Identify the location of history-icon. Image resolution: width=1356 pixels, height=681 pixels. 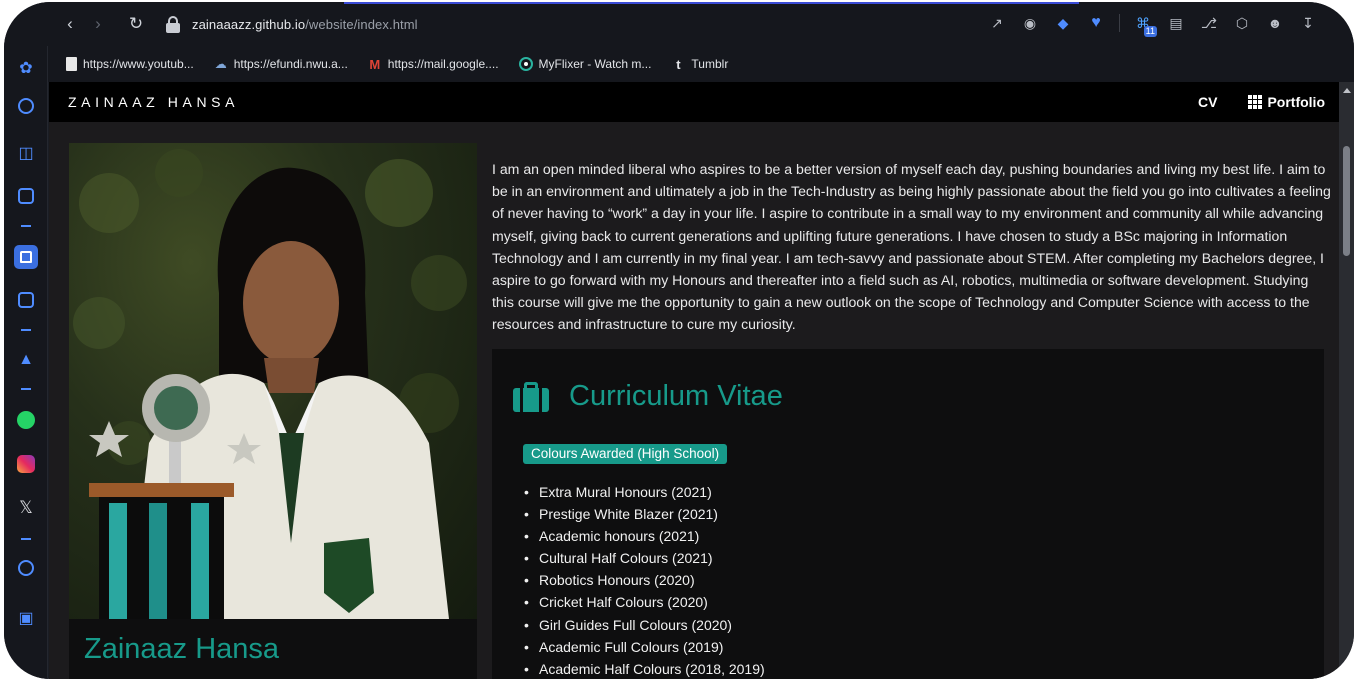
(26, 568).